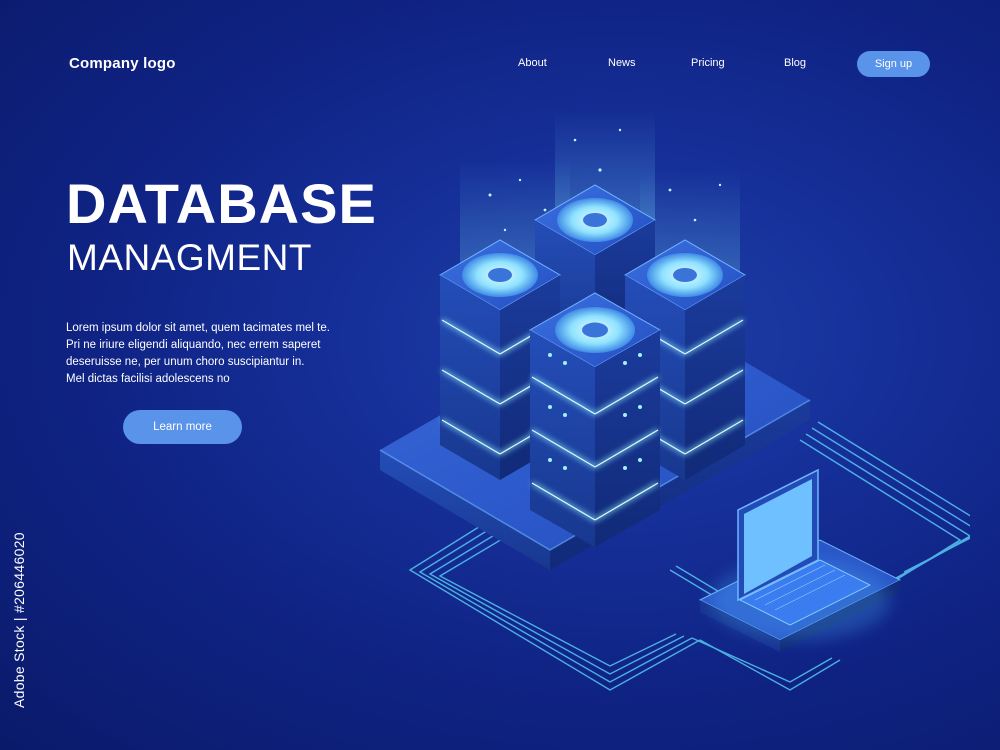  I want to click on nav-link-pricing: Pricing, so click(708, 63).